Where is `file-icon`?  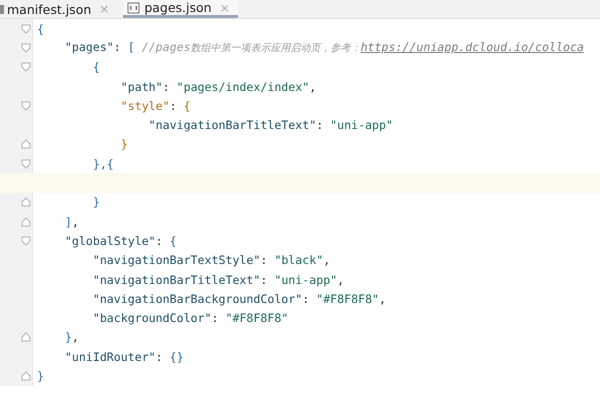 file-icon is located at coordinates (2, 9).